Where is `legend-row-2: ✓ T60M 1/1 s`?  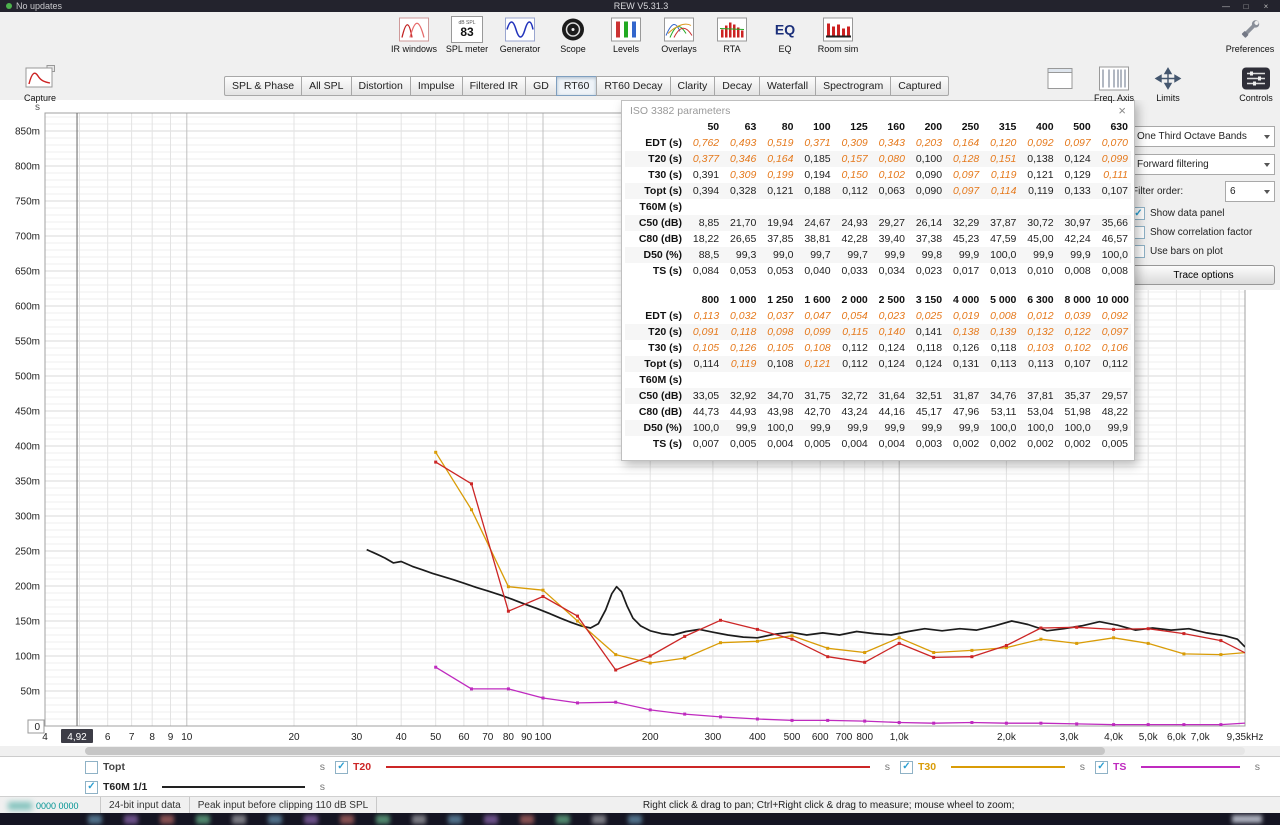 legend-row-2: ✓ T60M 1/1 s is located at coordinates (640, 787).